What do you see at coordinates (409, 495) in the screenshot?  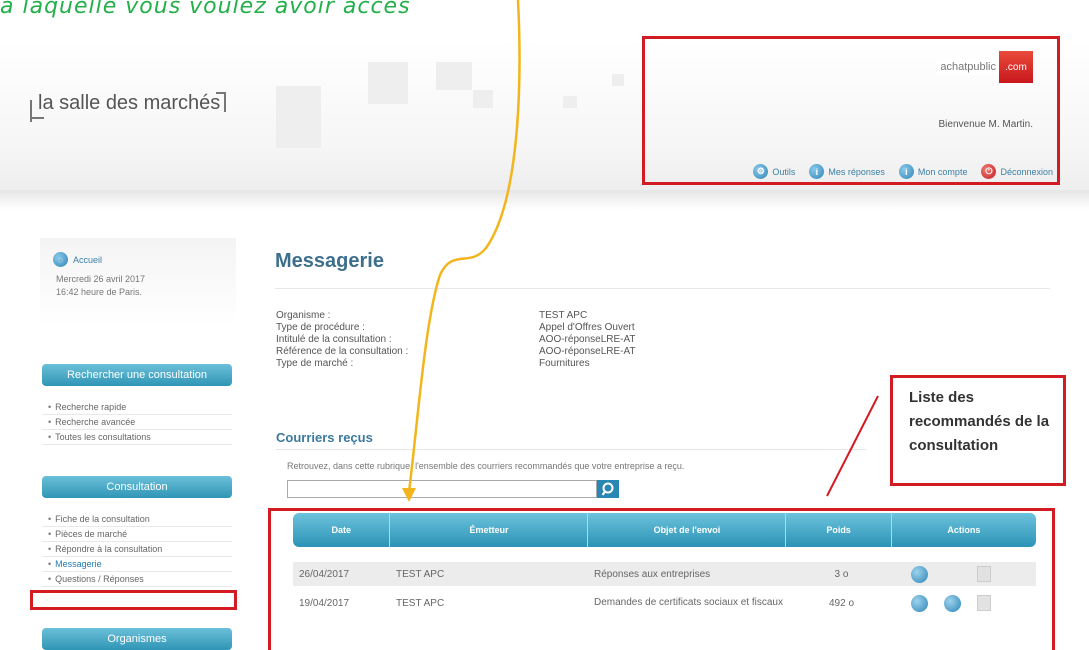 I see `arrow-head` at bounding box center [409, 495].